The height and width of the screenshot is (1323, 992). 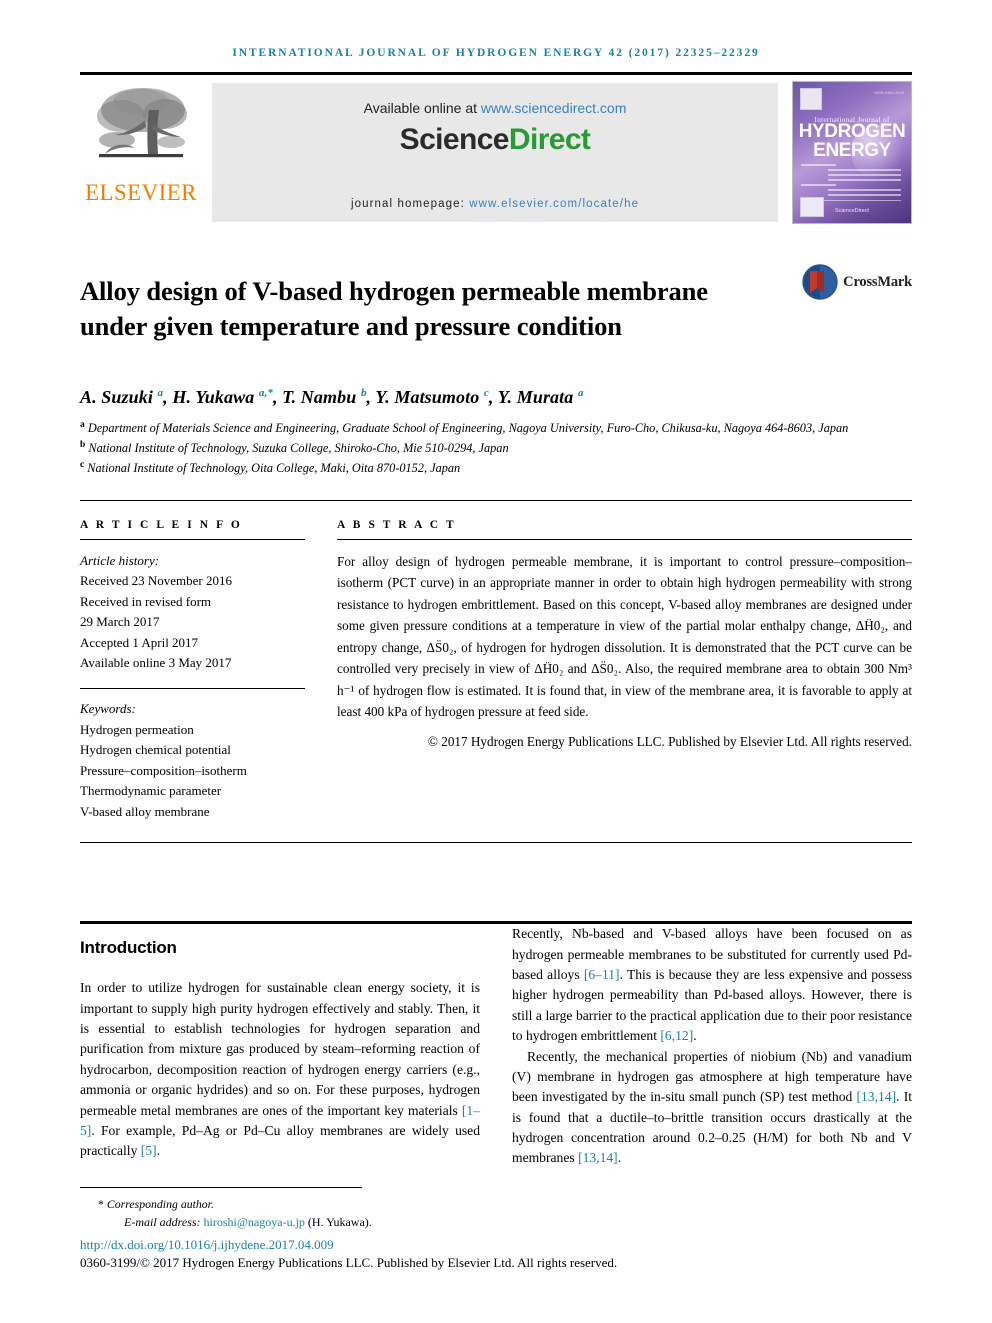 What do you see at coordinates (142, 123) in the screenshot?
I see `elsevier-tree-icon` at bounding box center [142, 123].